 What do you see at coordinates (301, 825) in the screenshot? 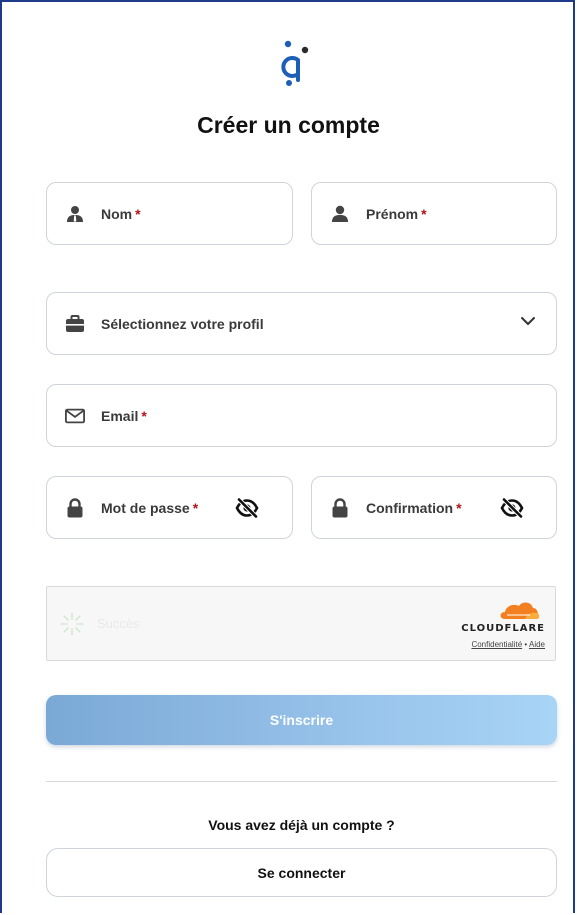
I see `already-account-text: Vous avez déjà un compte ?` at bounding box center [301, 825].